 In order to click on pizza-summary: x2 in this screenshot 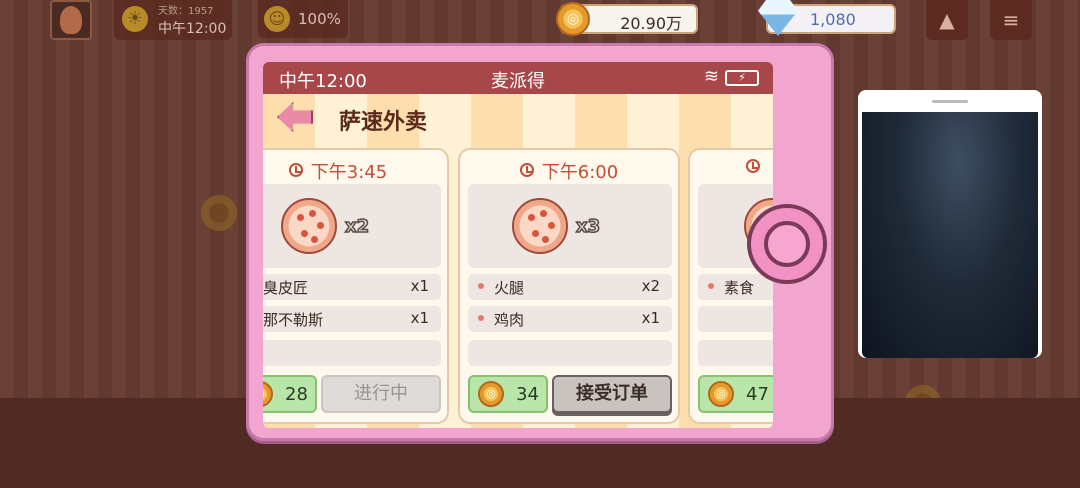, I will do `click(352, 226)`.